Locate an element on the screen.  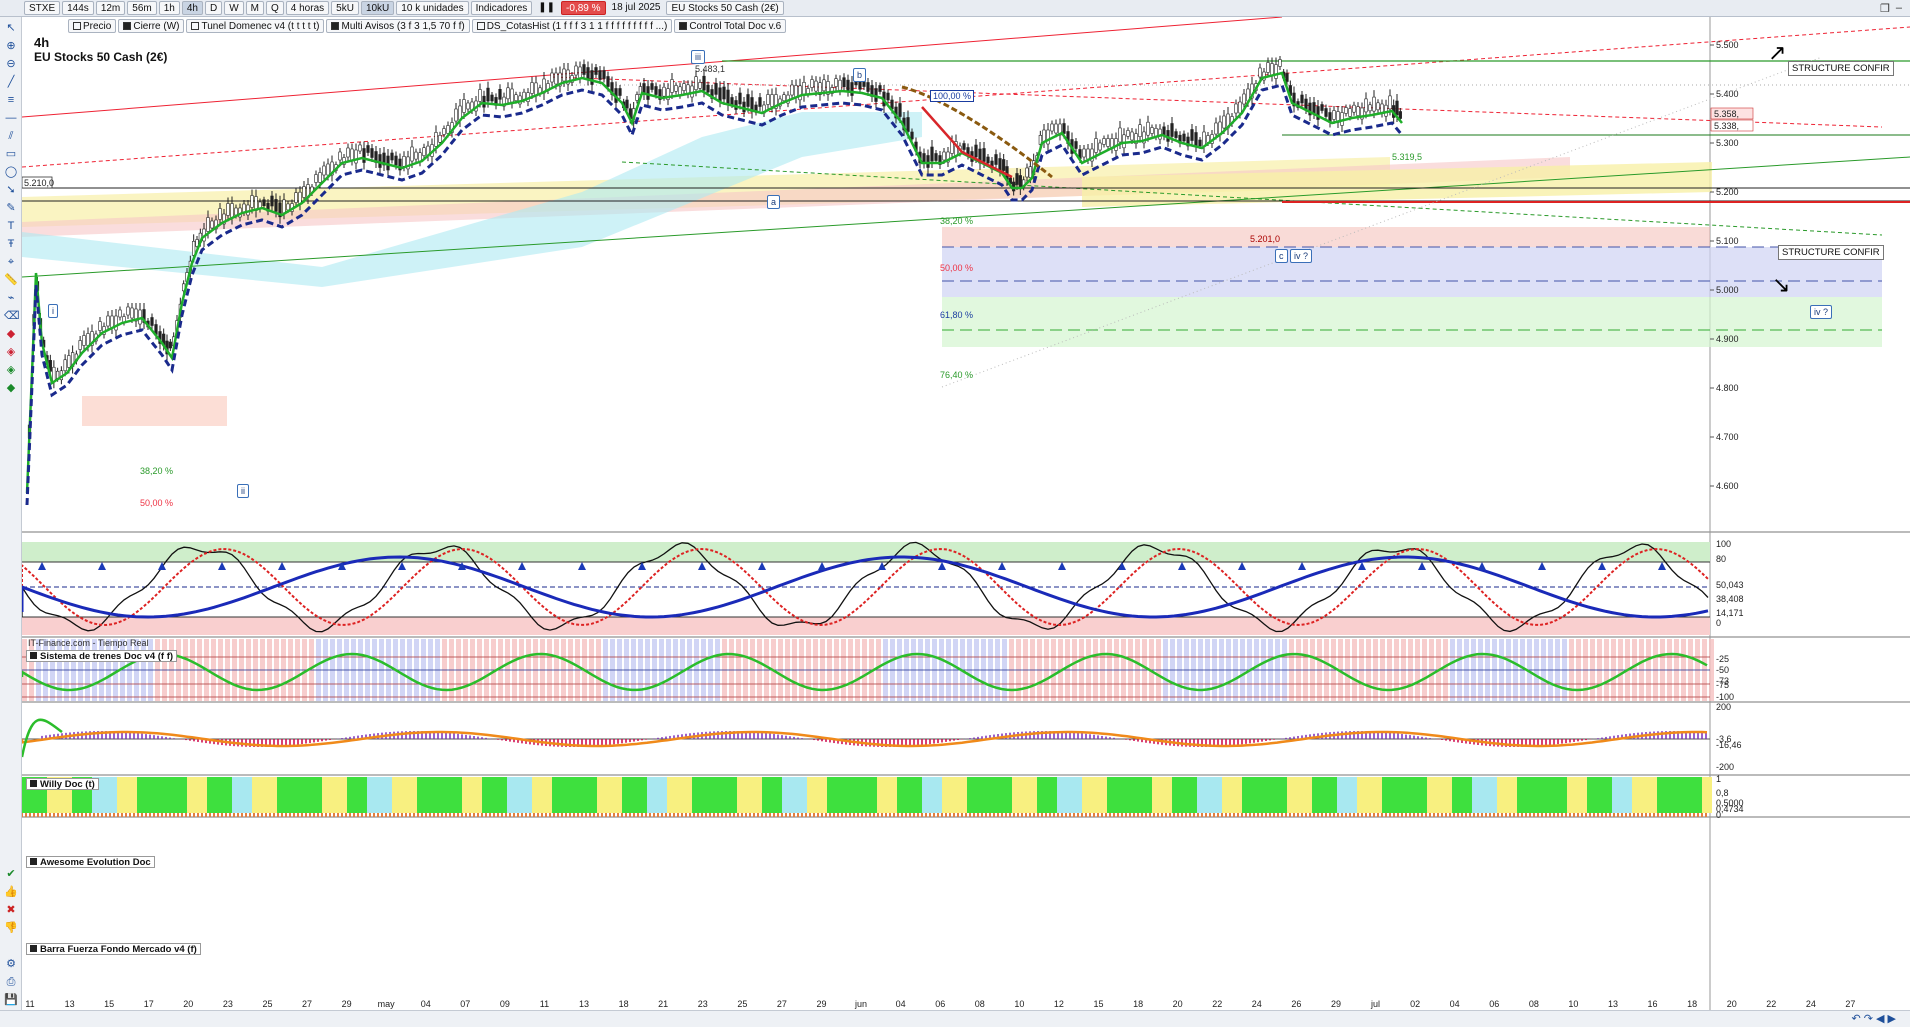
timeframe-1h: 1h is located at coordinates (169, 8).